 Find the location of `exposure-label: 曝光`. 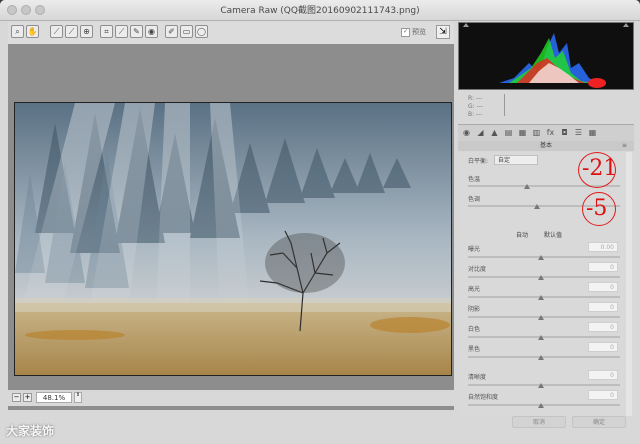

exposure-label: 曝光 is located at coordinates (474, 249).